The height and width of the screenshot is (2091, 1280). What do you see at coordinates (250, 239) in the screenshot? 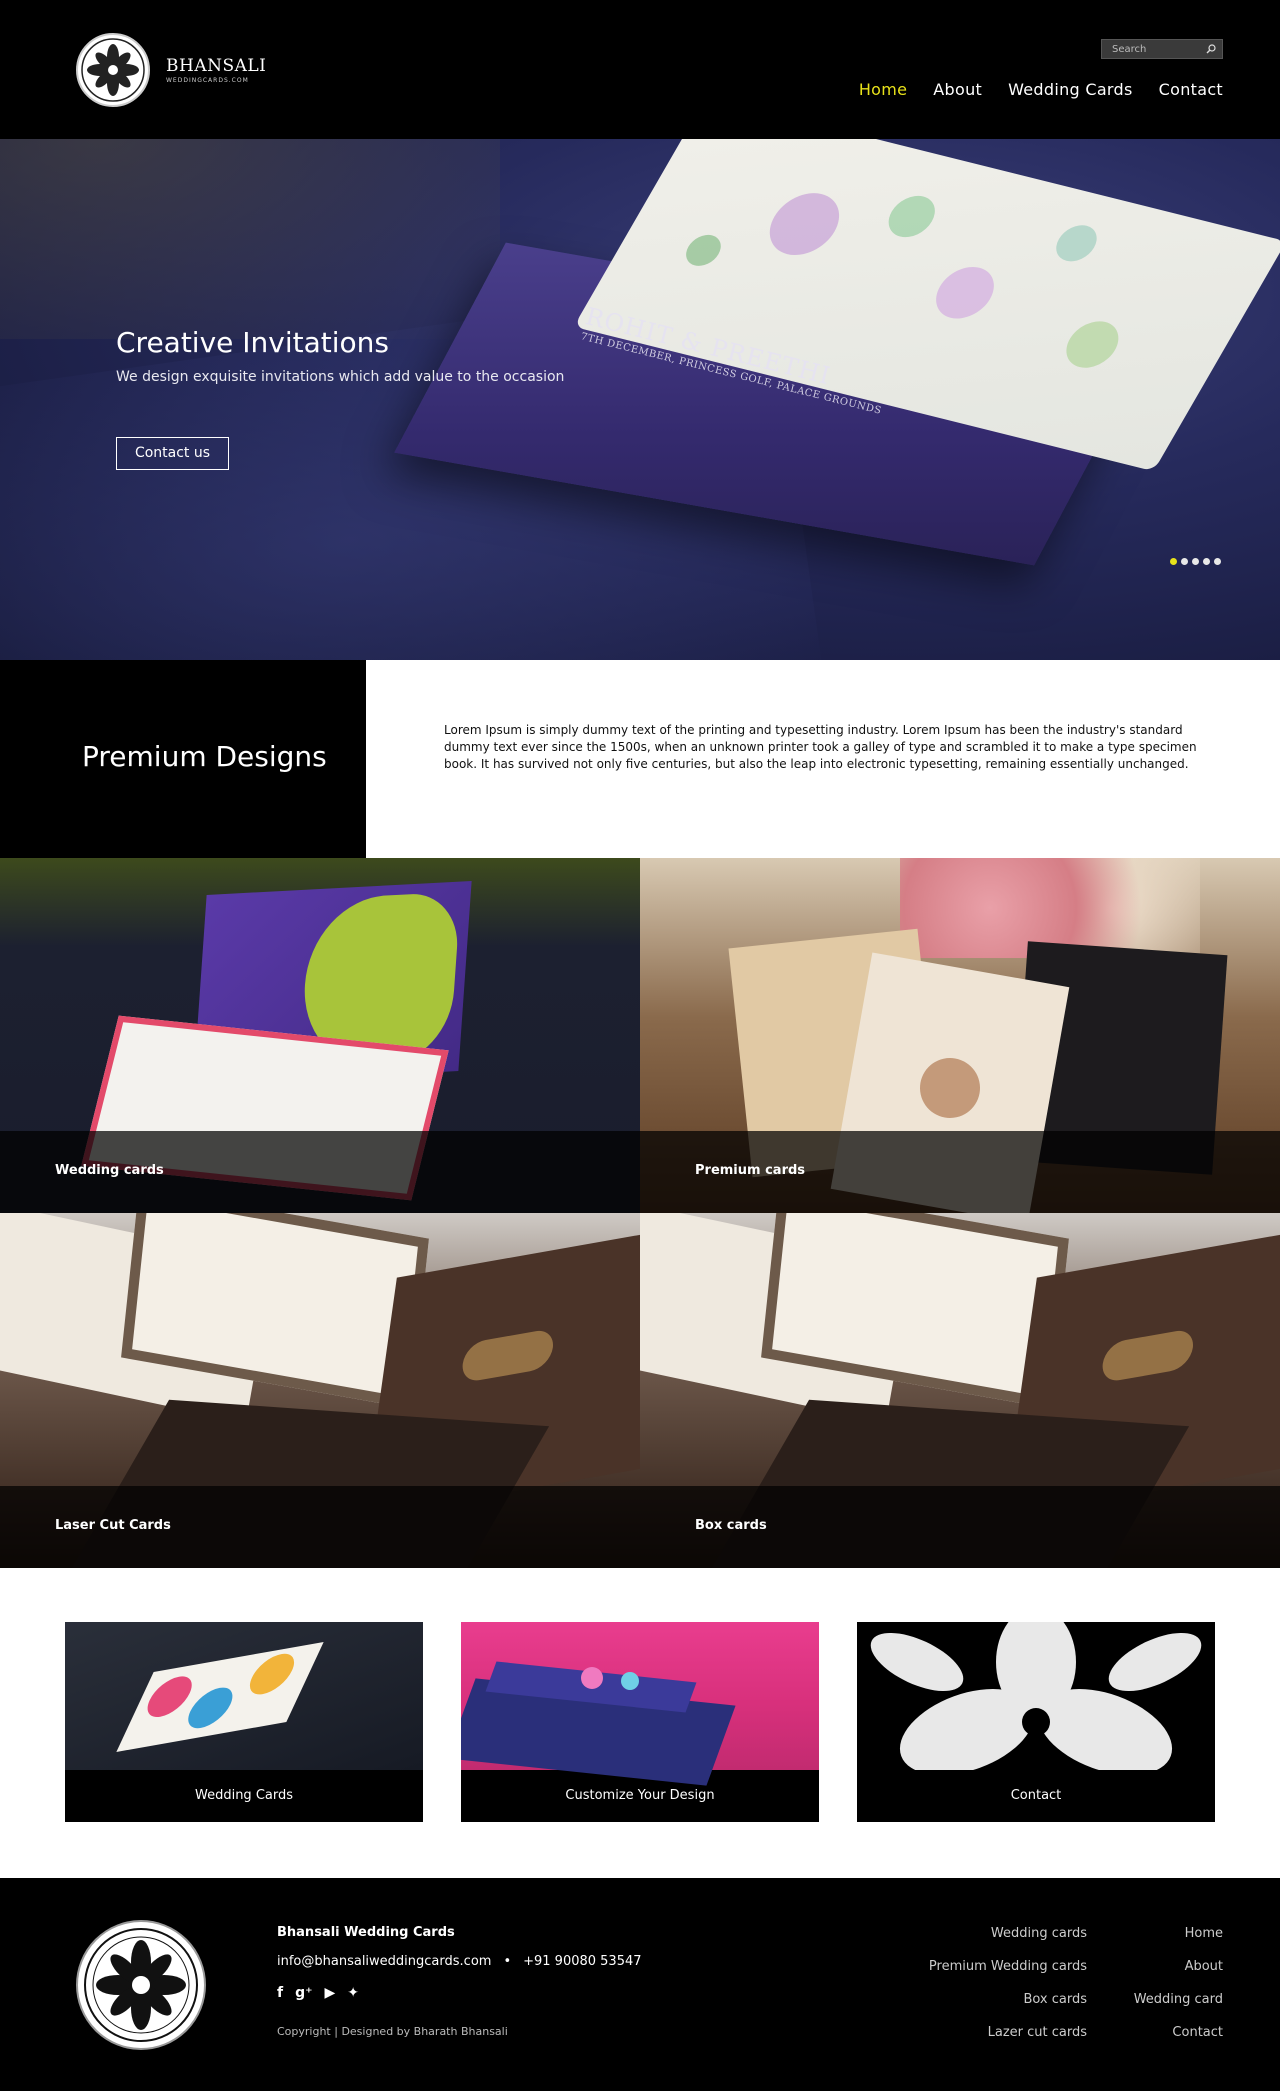
I see `hero-background-grass` at bounding box center [250, 239].